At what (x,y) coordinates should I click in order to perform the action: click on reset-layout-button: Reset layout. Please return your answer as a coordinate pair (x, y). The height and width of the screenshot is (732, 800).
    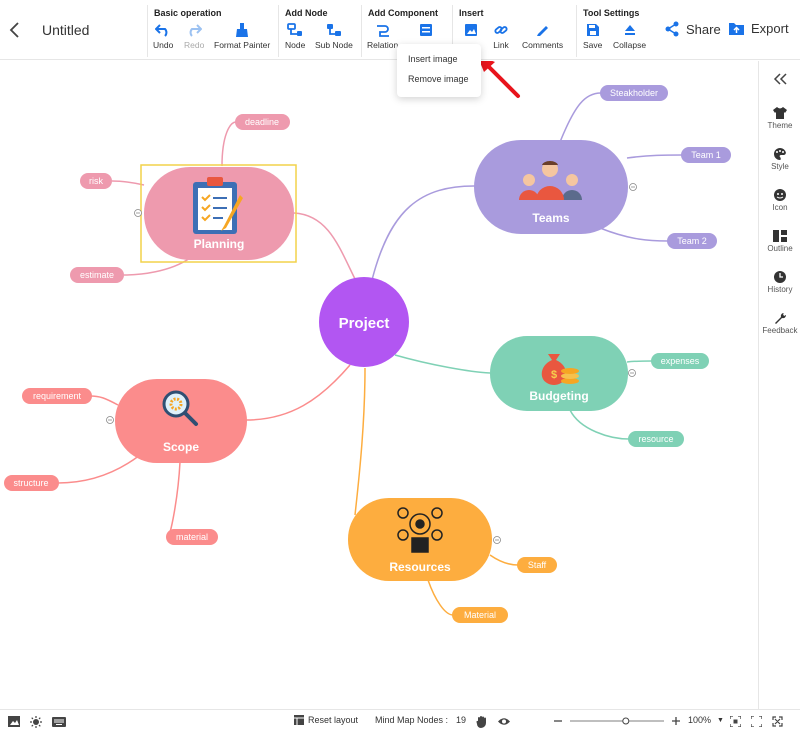
    Looking at the image, I should click on (326, 720).